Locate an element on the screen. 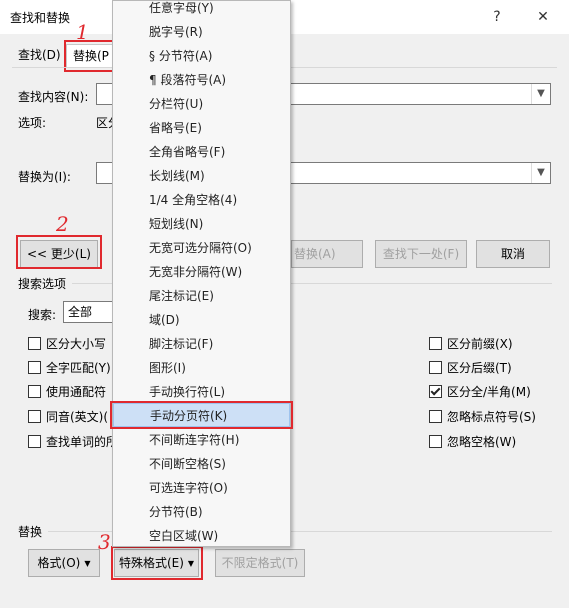  annotation-number-2: 2 is located at coordinates (62, 224).